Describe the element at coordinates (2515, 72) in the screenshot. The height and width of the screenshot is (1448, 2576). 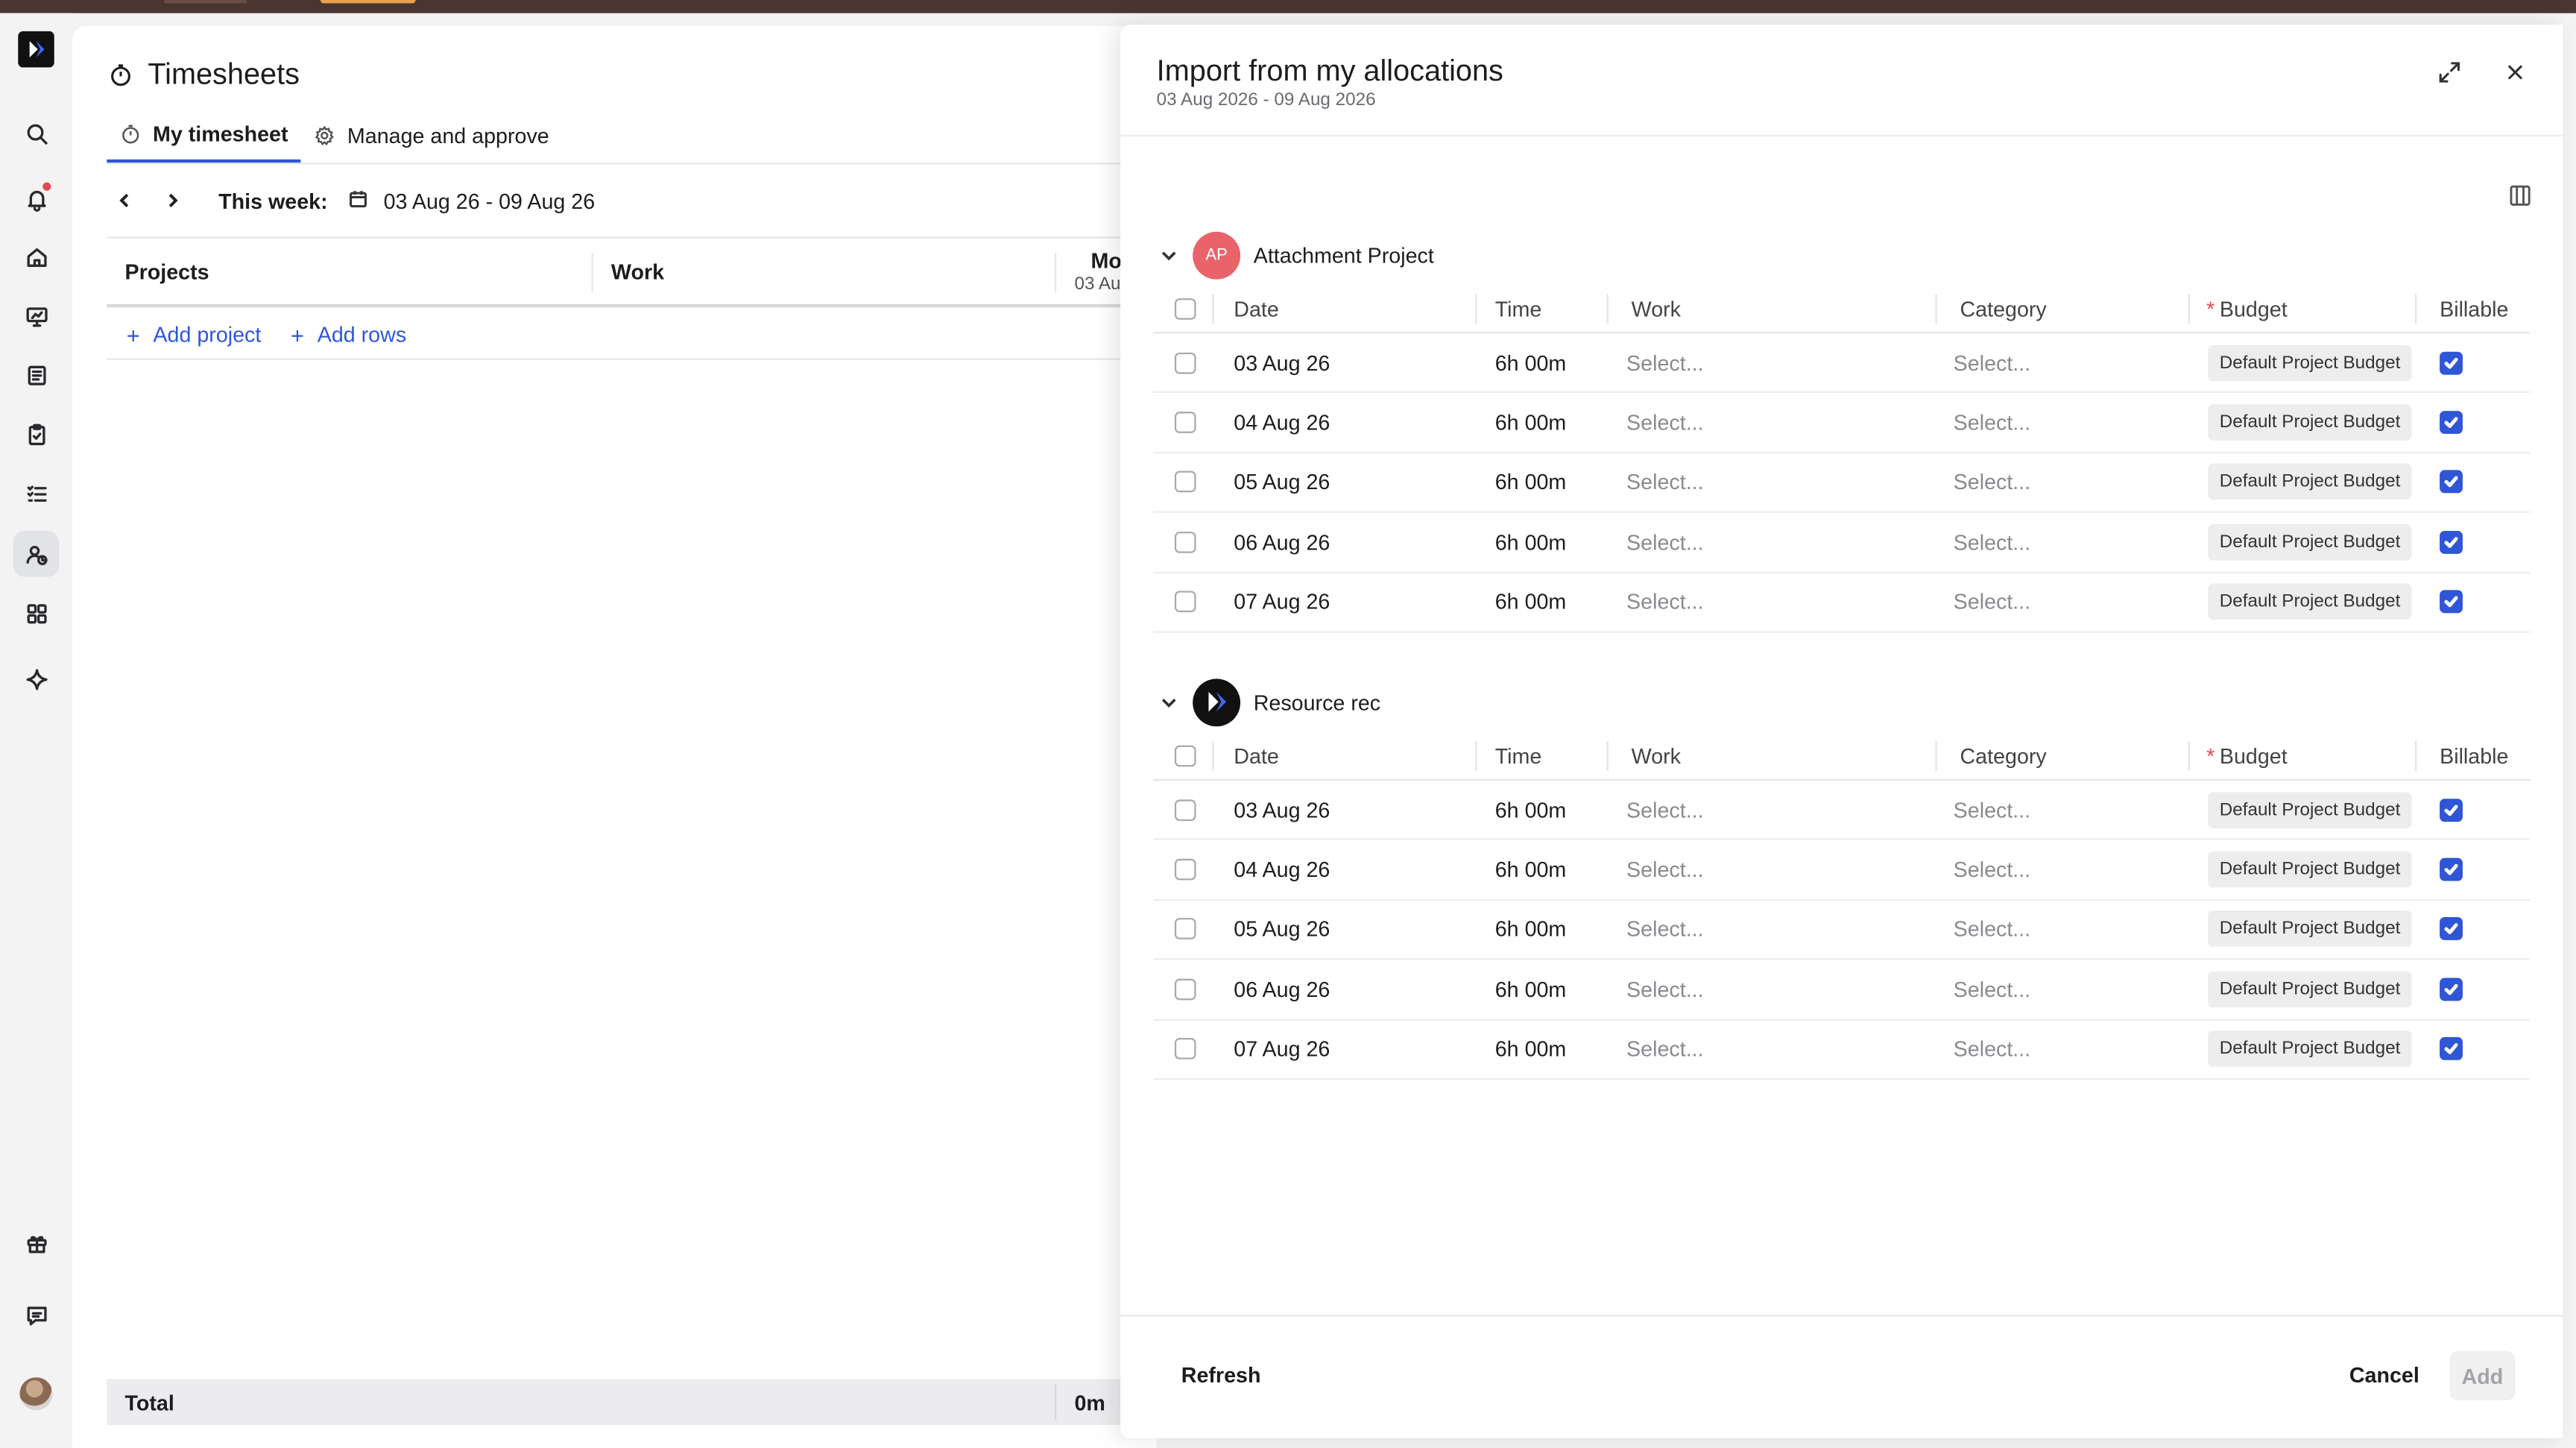
I see `close-button` at that location.